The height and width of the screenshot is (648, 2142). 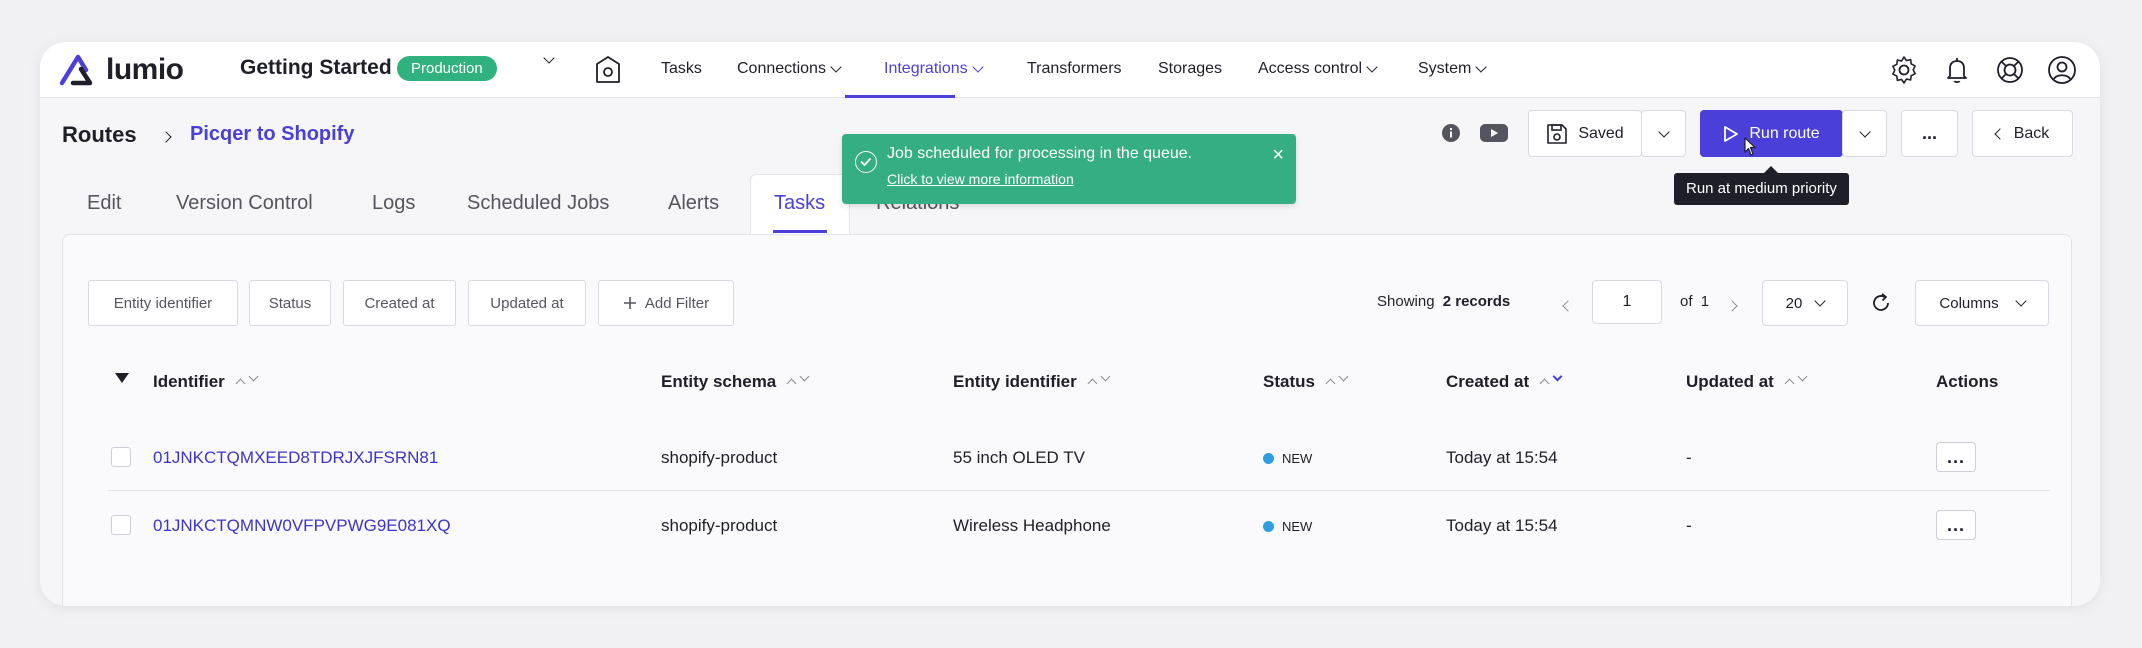 I want to click on saved-label: Saved, so click(x=1601, y=133).